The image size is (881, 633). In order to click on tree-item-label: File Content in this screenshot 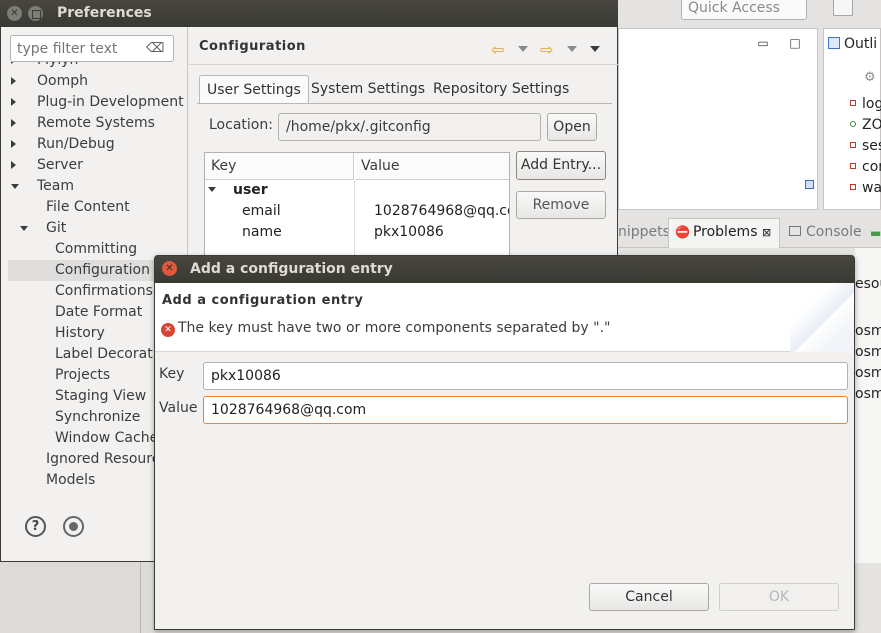, I will do `click(88, 207)`.